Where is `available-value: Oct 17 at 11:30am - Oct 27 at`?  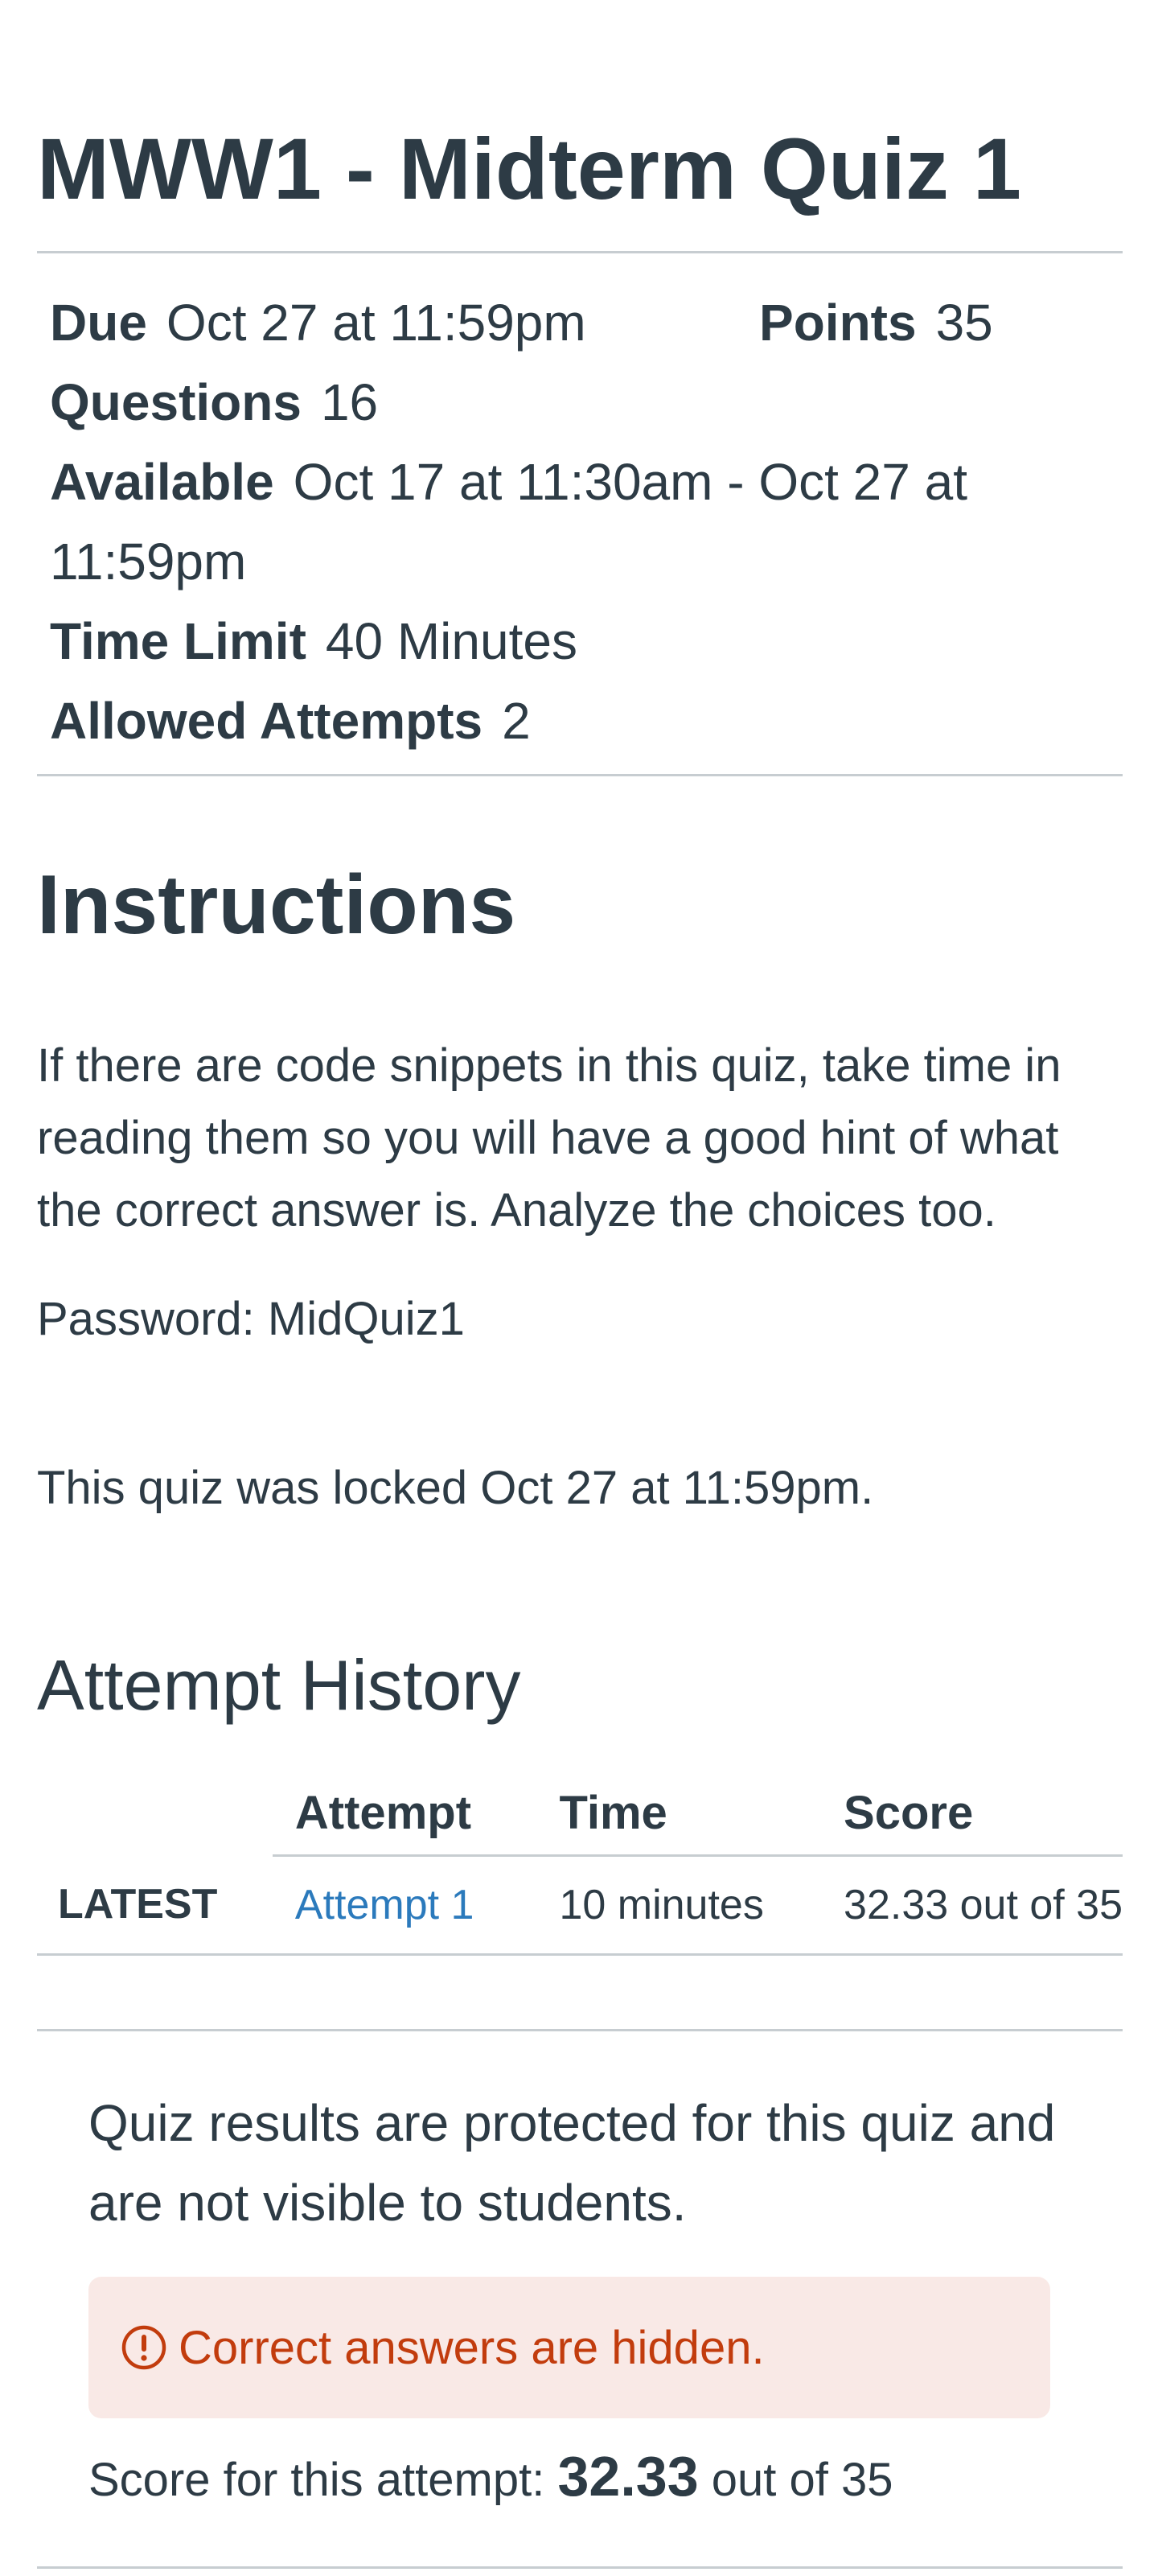 available-value: Oct 17 at 11:30am - Oct 27 at is located at coordinates (630, 482).